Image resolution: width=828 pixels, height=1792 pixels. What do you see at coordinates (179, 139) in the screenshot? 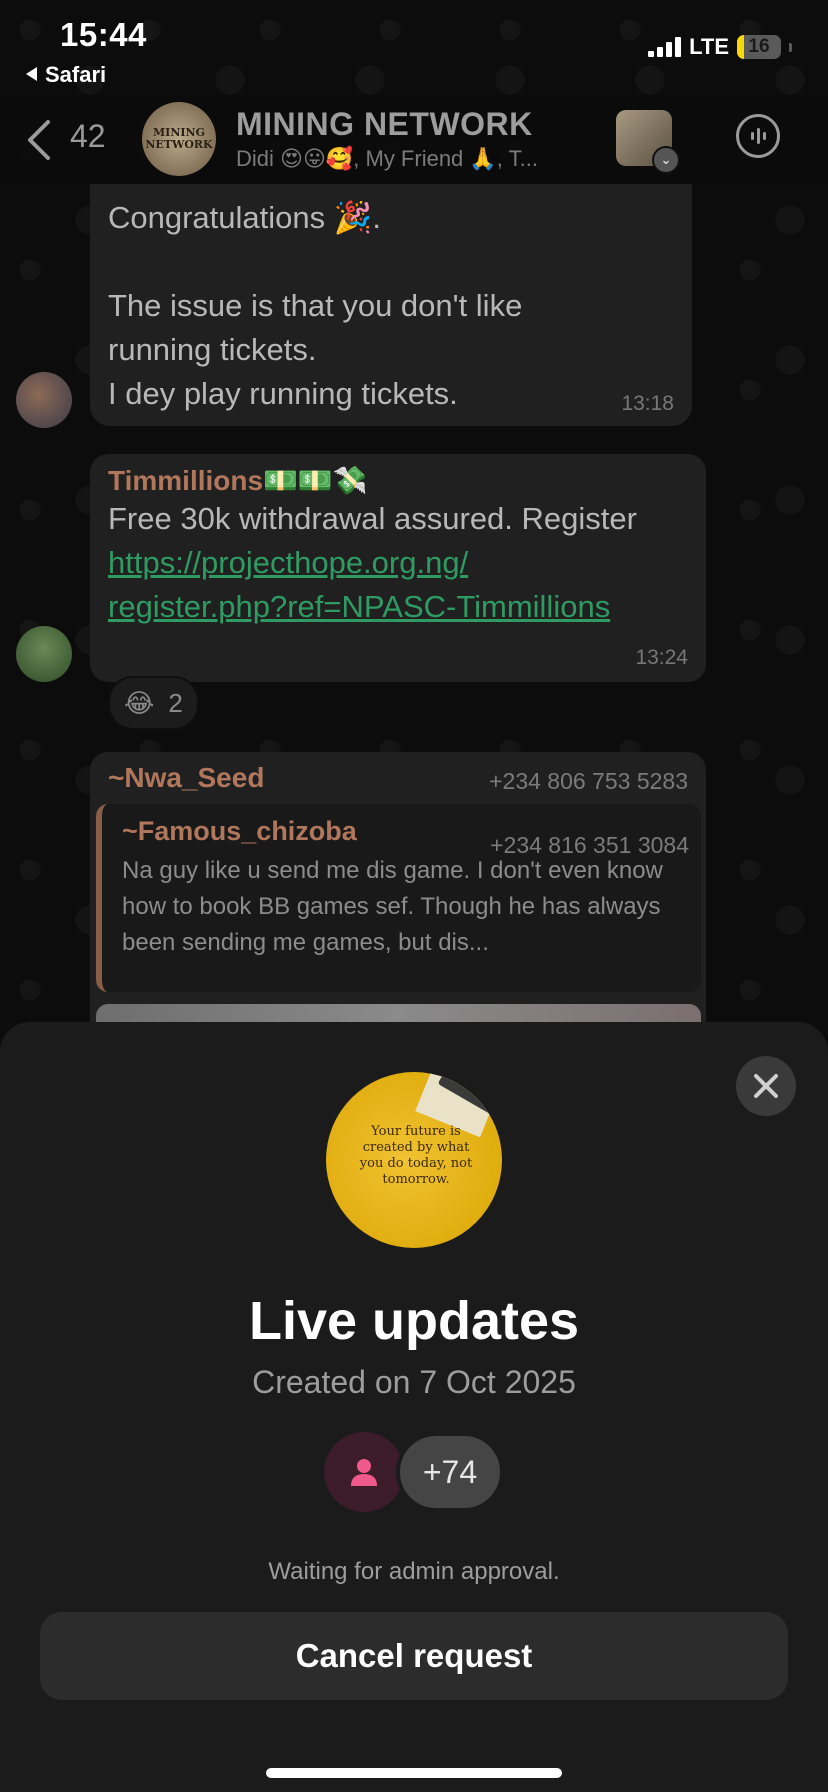
I see `group-avatar: MINING NETWORK` at bounding box center [179, 139].